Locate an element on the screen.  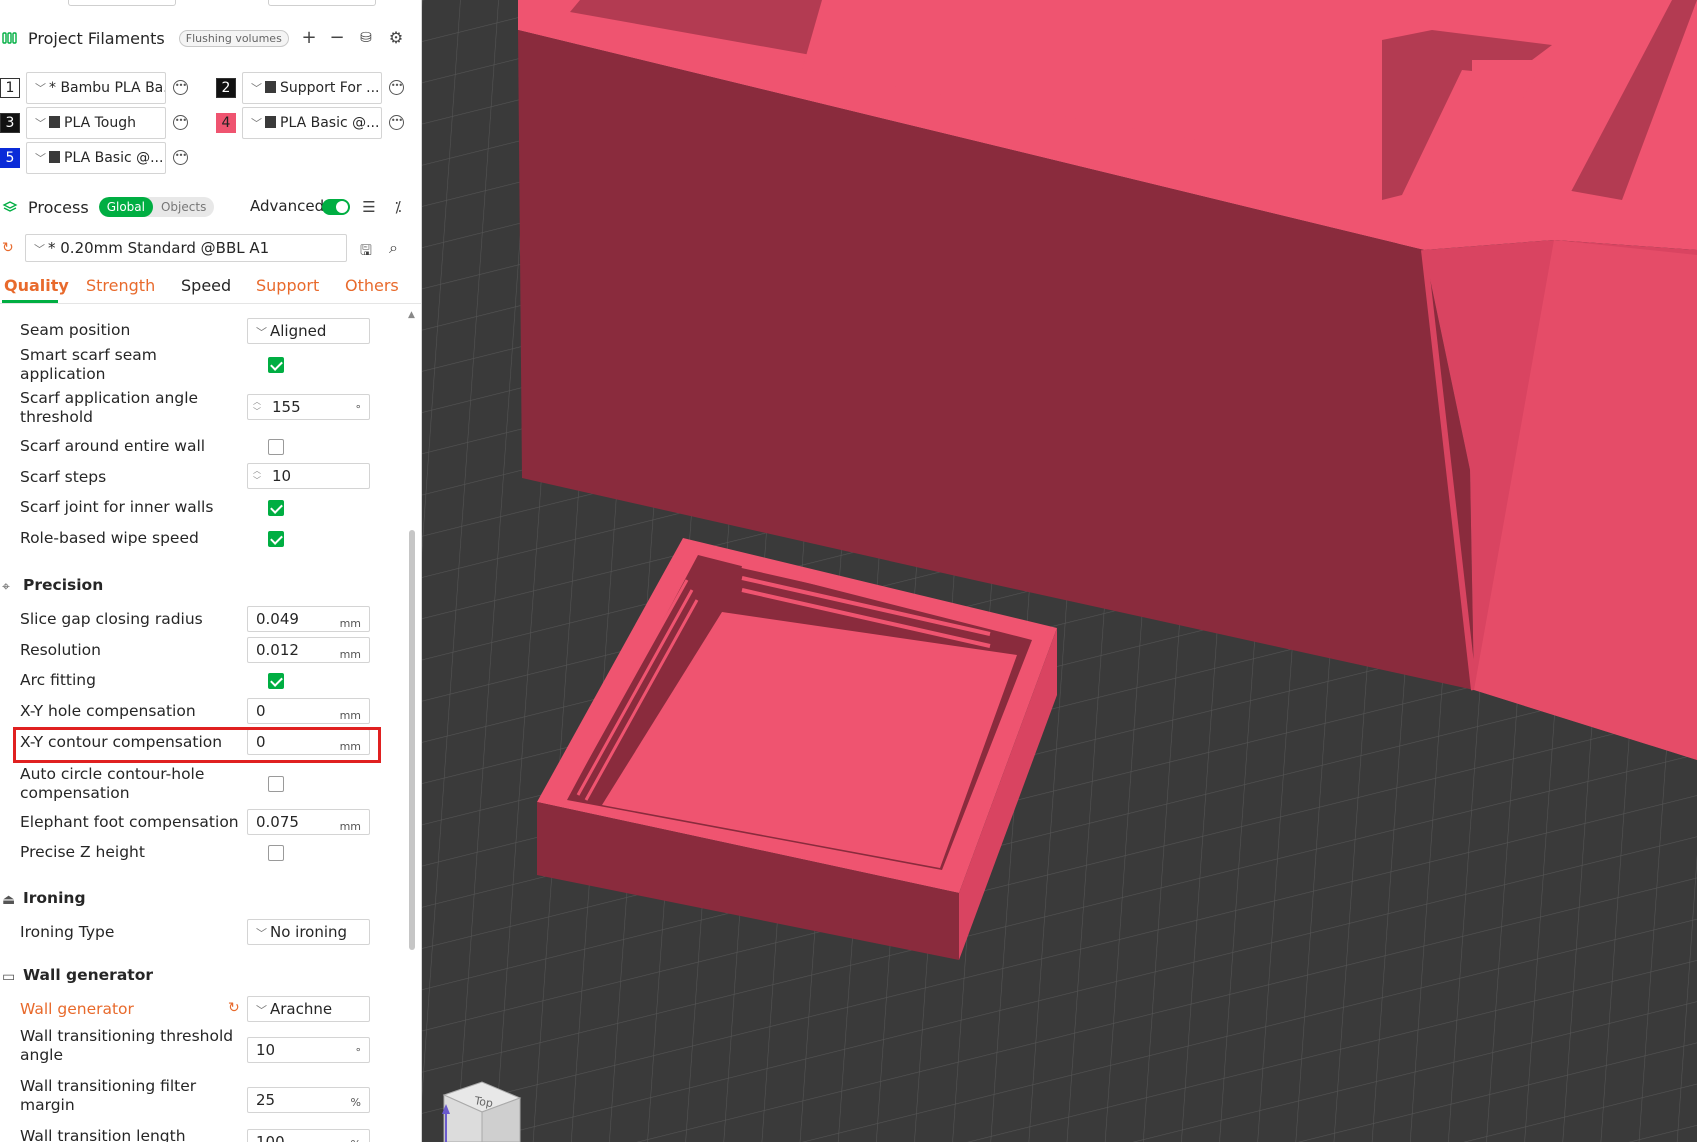
slice-gap-input: 0.049 mm is located at coordinates (308, 619).